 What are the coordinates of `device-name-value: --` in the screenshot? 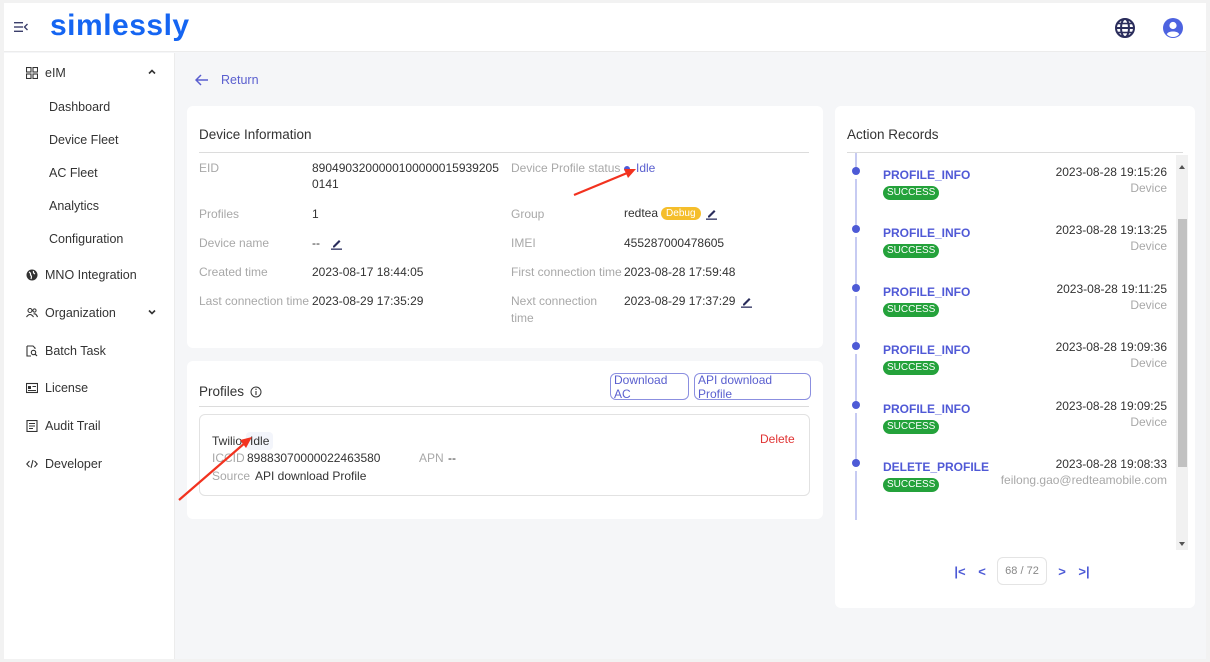 It's located at (316, 243).